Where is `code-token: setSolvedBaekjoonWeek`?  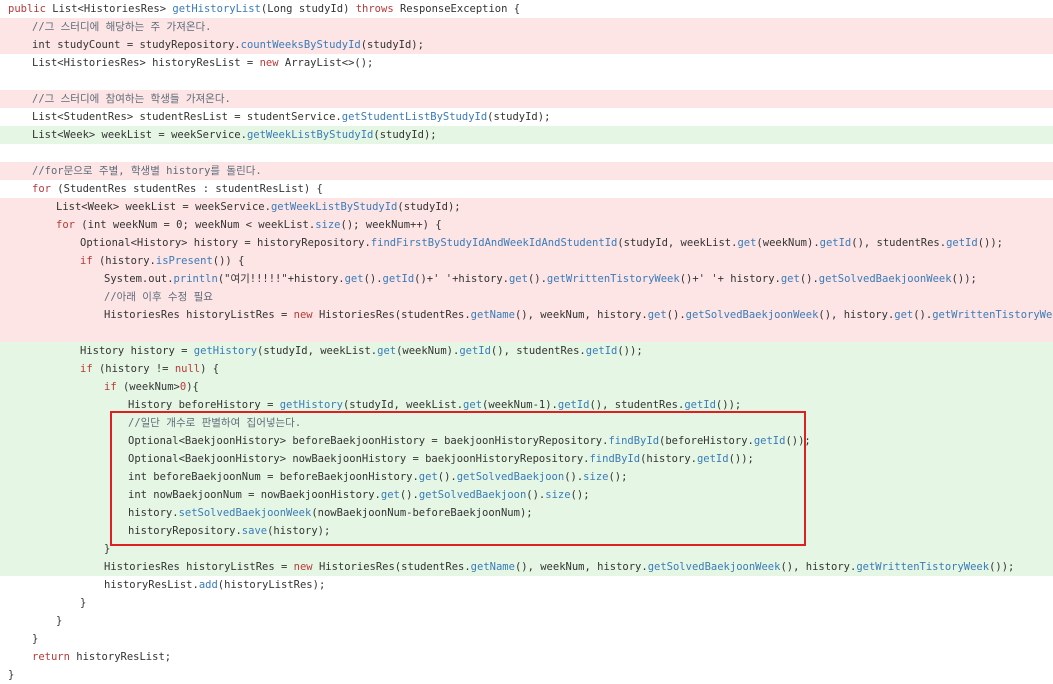 code-token: setSolvedBaekjoonWeek is located at coordinates (245, 513).